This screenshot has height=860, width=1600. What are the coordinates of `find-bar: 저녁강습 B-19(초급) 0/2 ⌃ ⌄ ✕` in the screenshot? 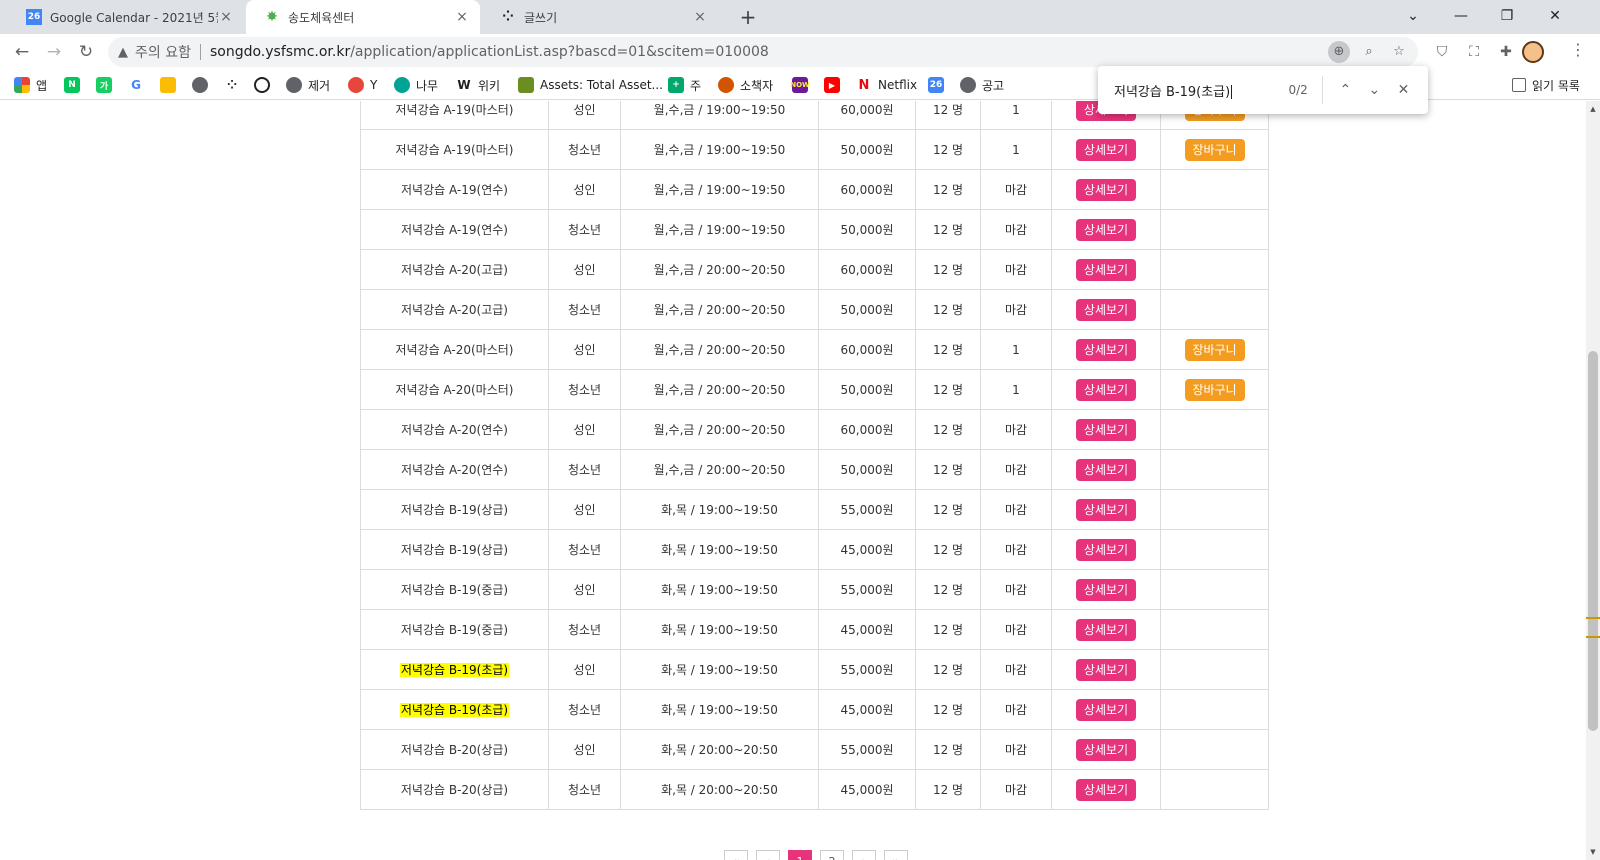 It's located at (1263, 90).